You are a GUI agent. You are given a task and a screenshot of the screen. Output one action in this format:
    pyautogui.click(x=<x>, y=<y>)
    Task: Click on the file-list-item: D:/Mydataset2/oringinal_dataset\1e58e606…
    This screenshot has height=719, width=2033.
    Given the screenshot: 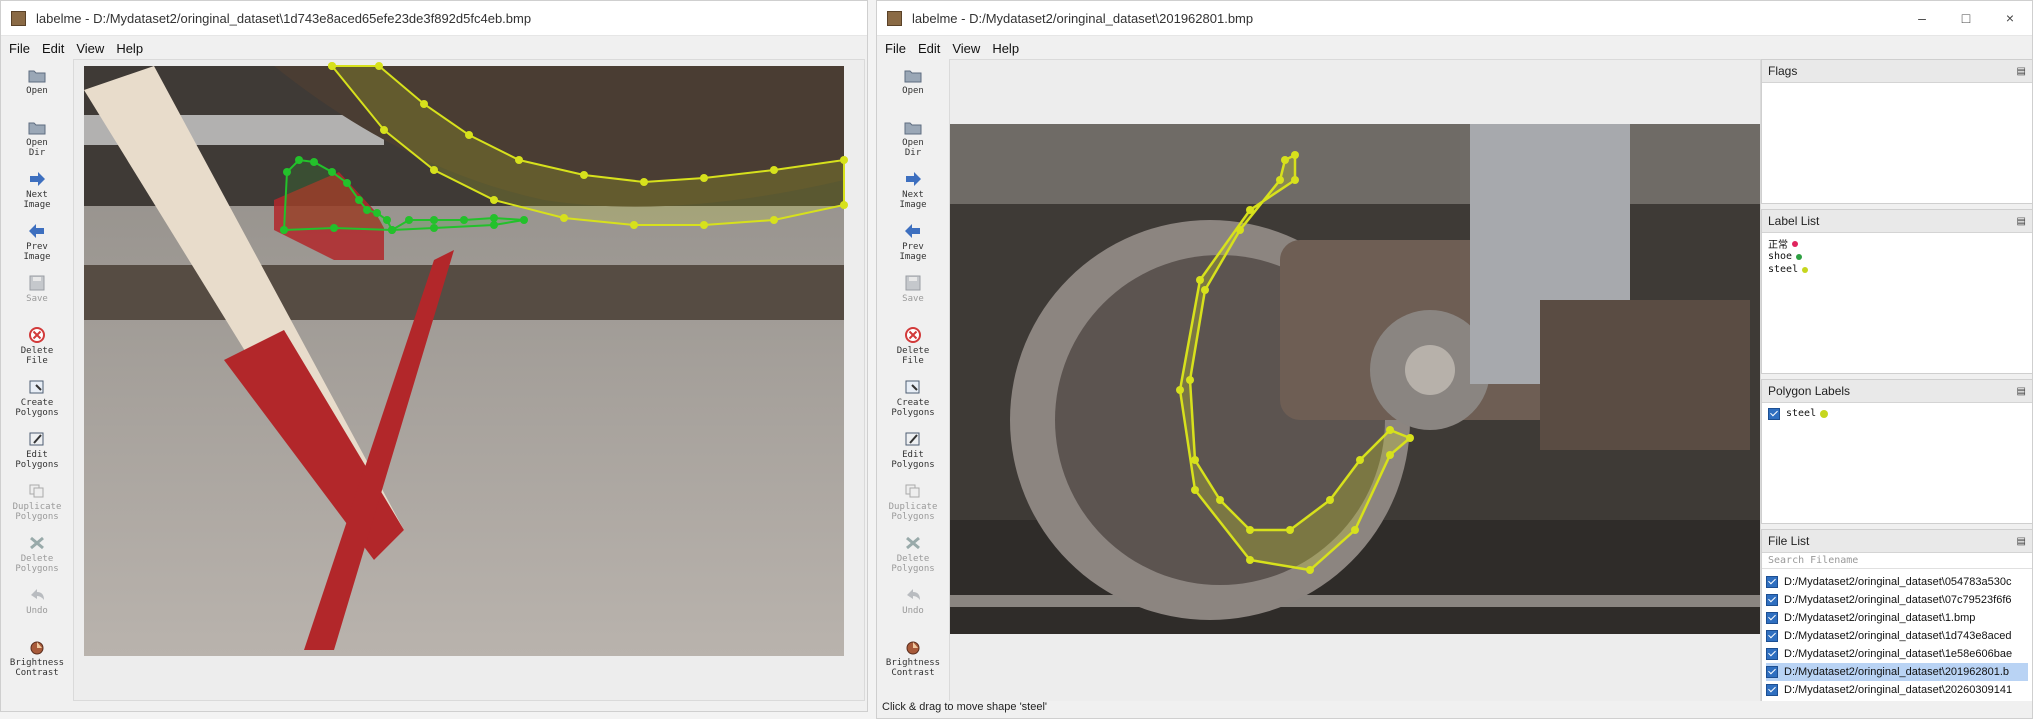 What is the action you would take?
    pyautogui.click(x=1897, y=654)
    